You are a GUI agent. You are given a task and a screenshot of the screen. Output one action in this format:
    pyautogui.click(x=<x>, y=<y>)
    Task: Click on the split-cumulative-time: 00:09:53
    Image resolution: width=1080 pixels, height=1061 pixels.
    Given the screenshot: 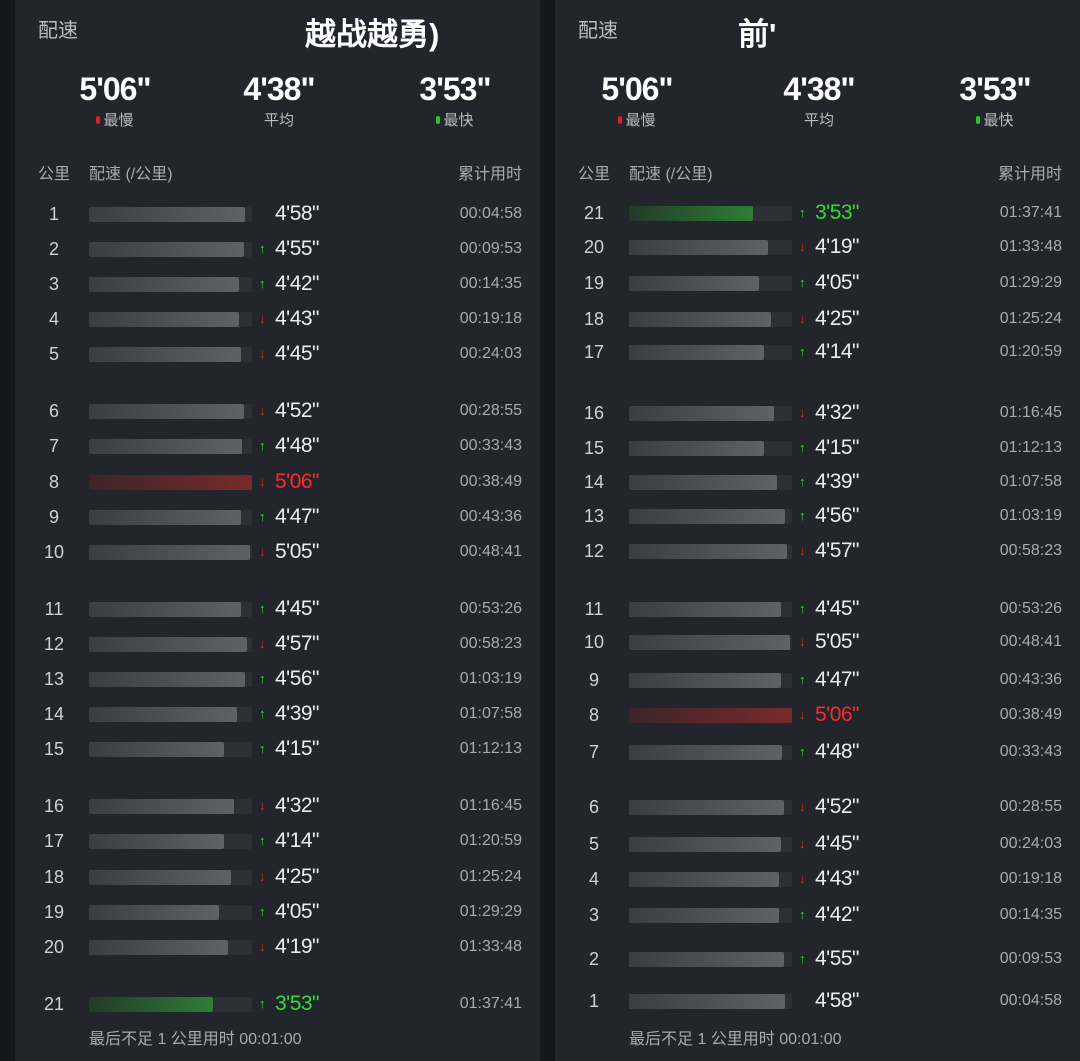 What is the action you would take?
    pyautogui.click(x=1030, y=958)
    